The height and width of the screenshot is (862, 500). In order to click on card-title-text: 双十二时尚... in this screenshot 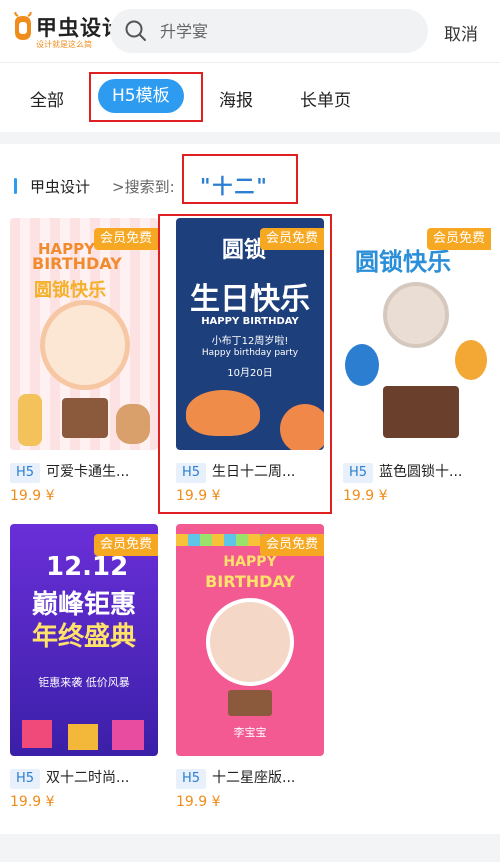, I will do `click(88, 778)`.